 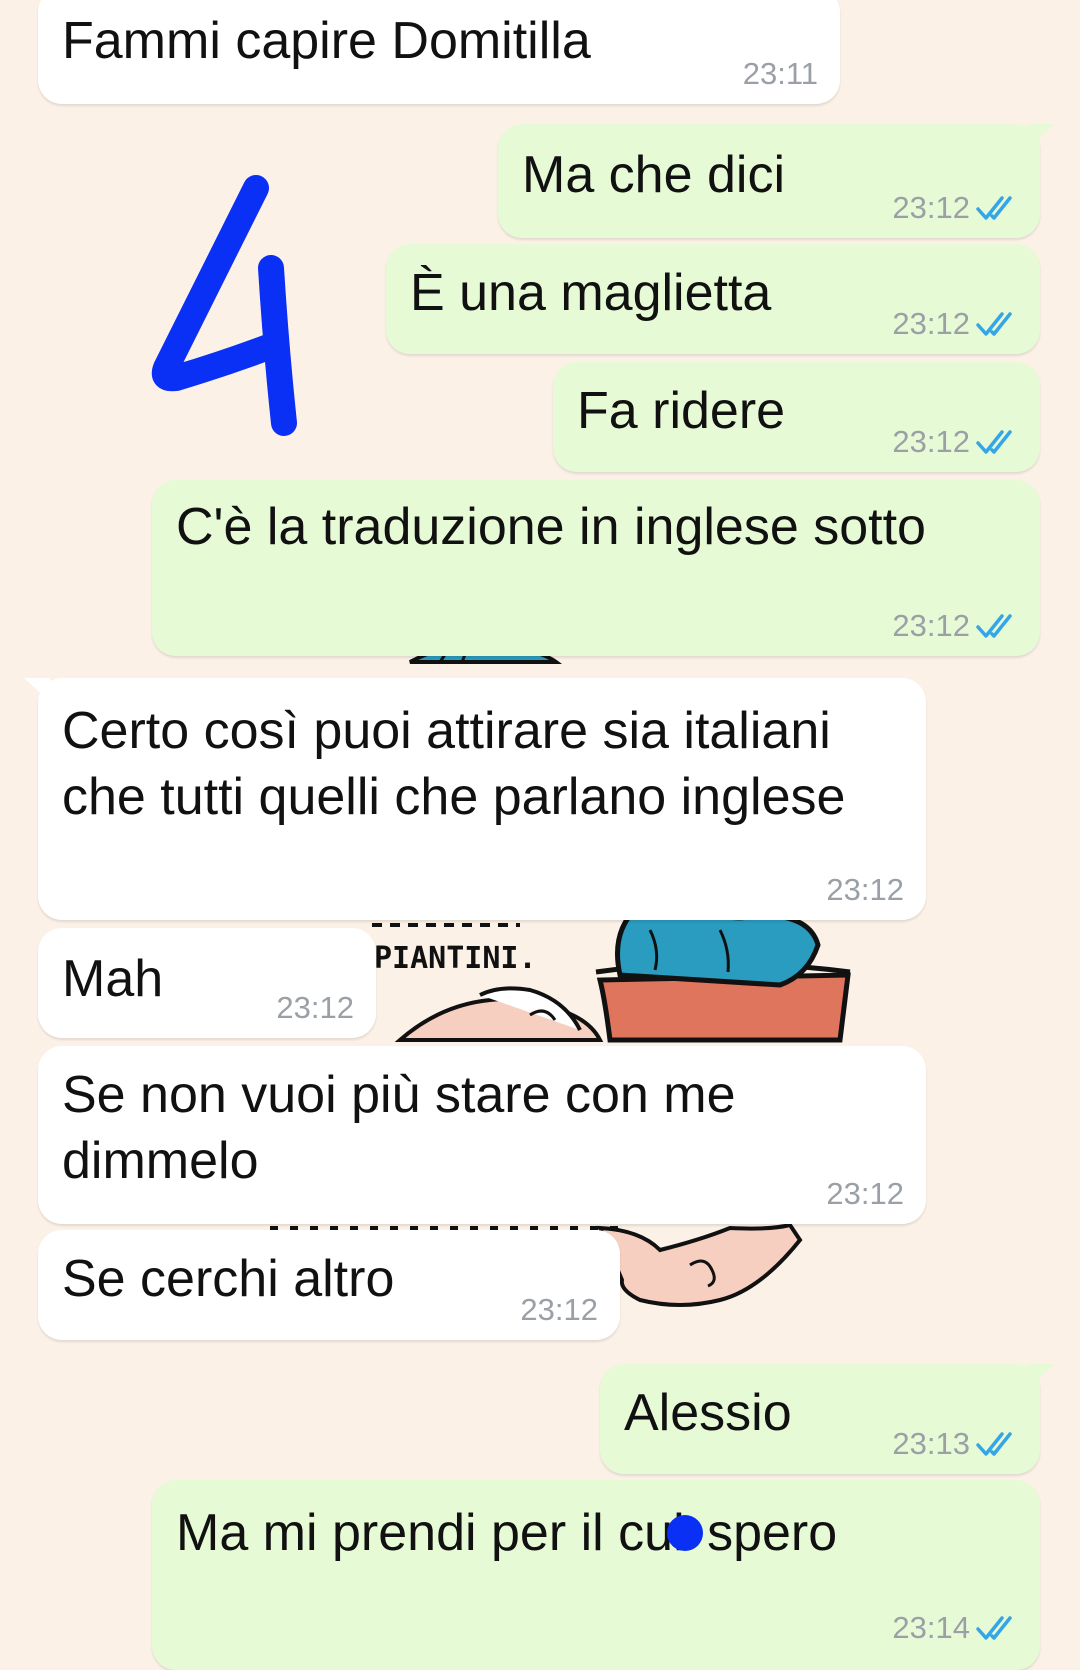 I want to click on message-text: Ma mi prendi per il cul spero, so click(x=506, y=1533).